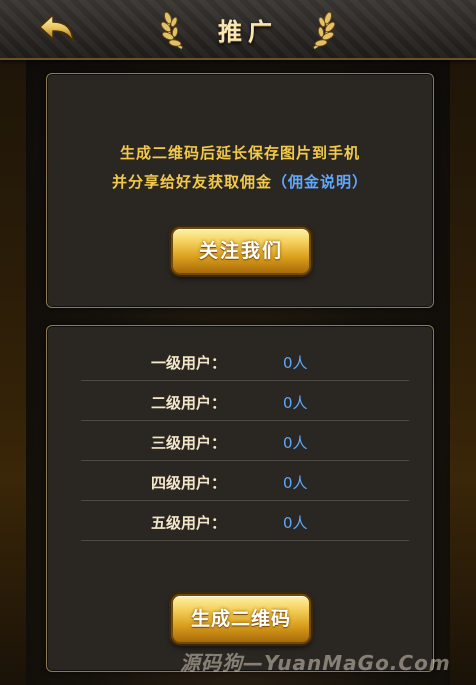 The image size is (476, 685). Describe the element at coordinates (245, 361) in the screenshot. I see `user-level-row: 一级用户： 0人` at that location.